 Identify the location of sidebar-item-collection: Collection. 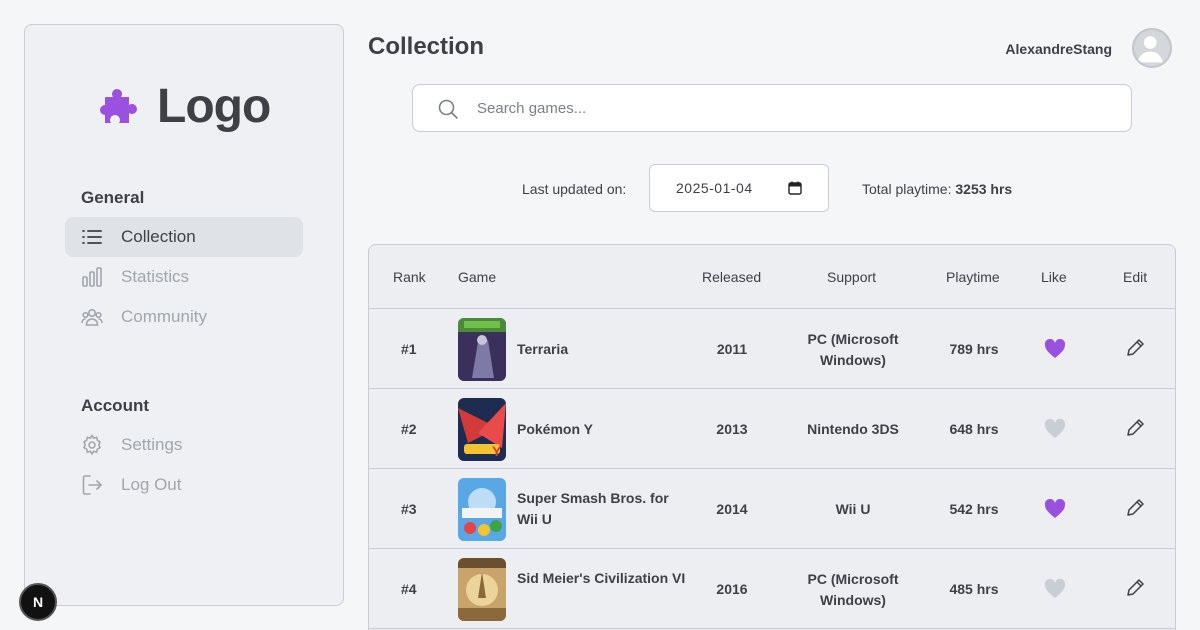
(184, 237).